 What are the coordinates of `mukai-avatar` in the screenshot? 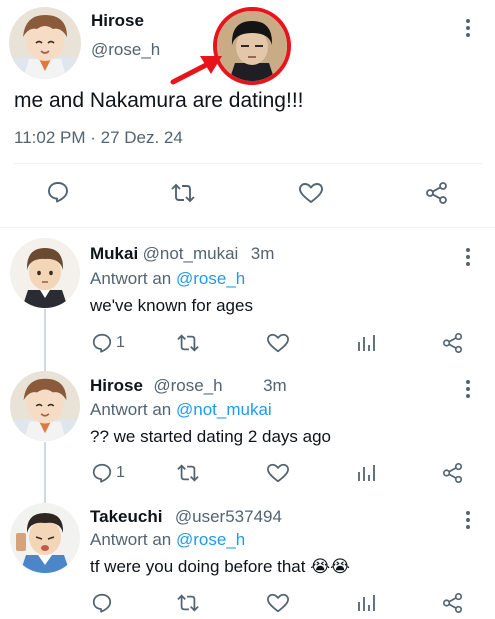 It's located at (45, 273).